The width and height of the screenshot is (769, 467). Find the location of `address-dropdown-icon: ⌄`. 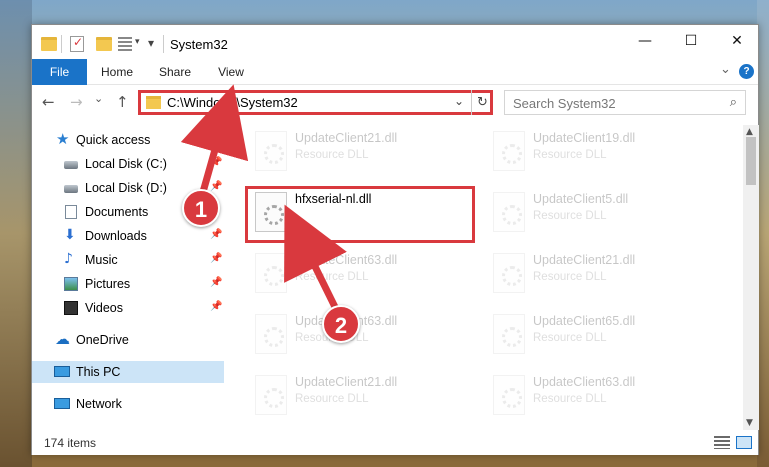

address-dropdown-icon: ⌄ is located at coordinates (459, 101).